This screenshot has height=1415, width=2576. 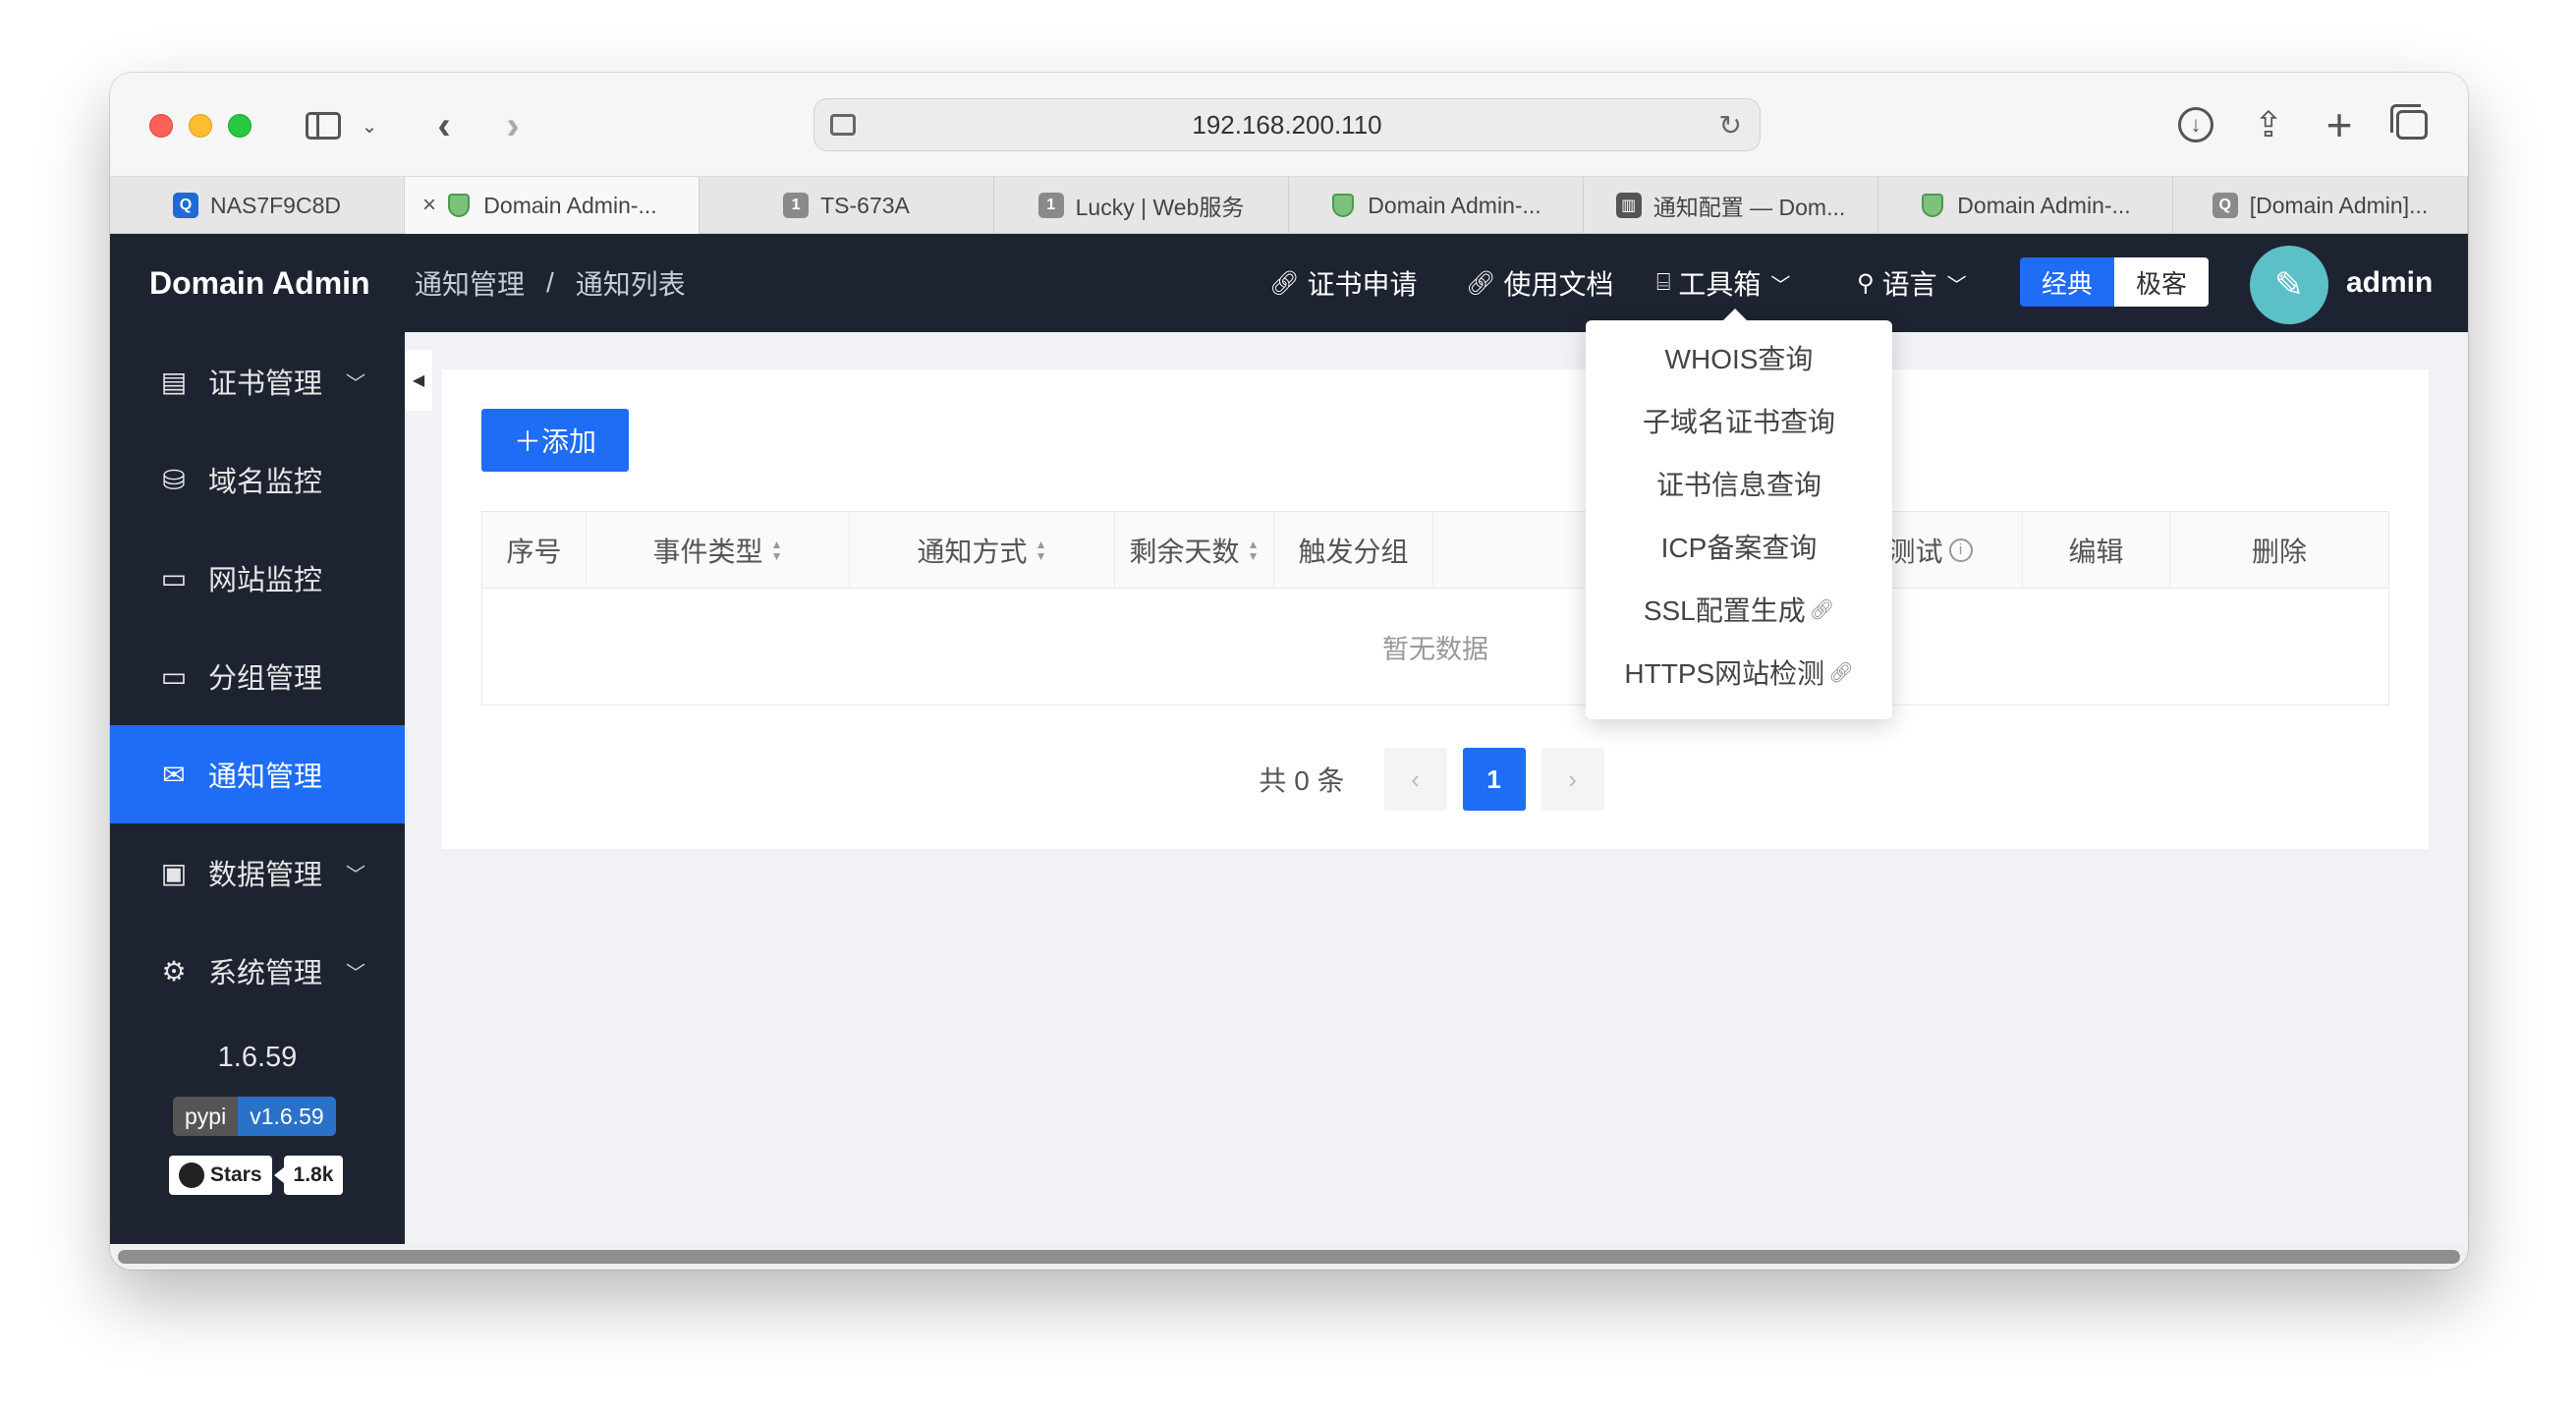 I want to click on back-arrow-icon: ‹, so click(x=444, y=125).